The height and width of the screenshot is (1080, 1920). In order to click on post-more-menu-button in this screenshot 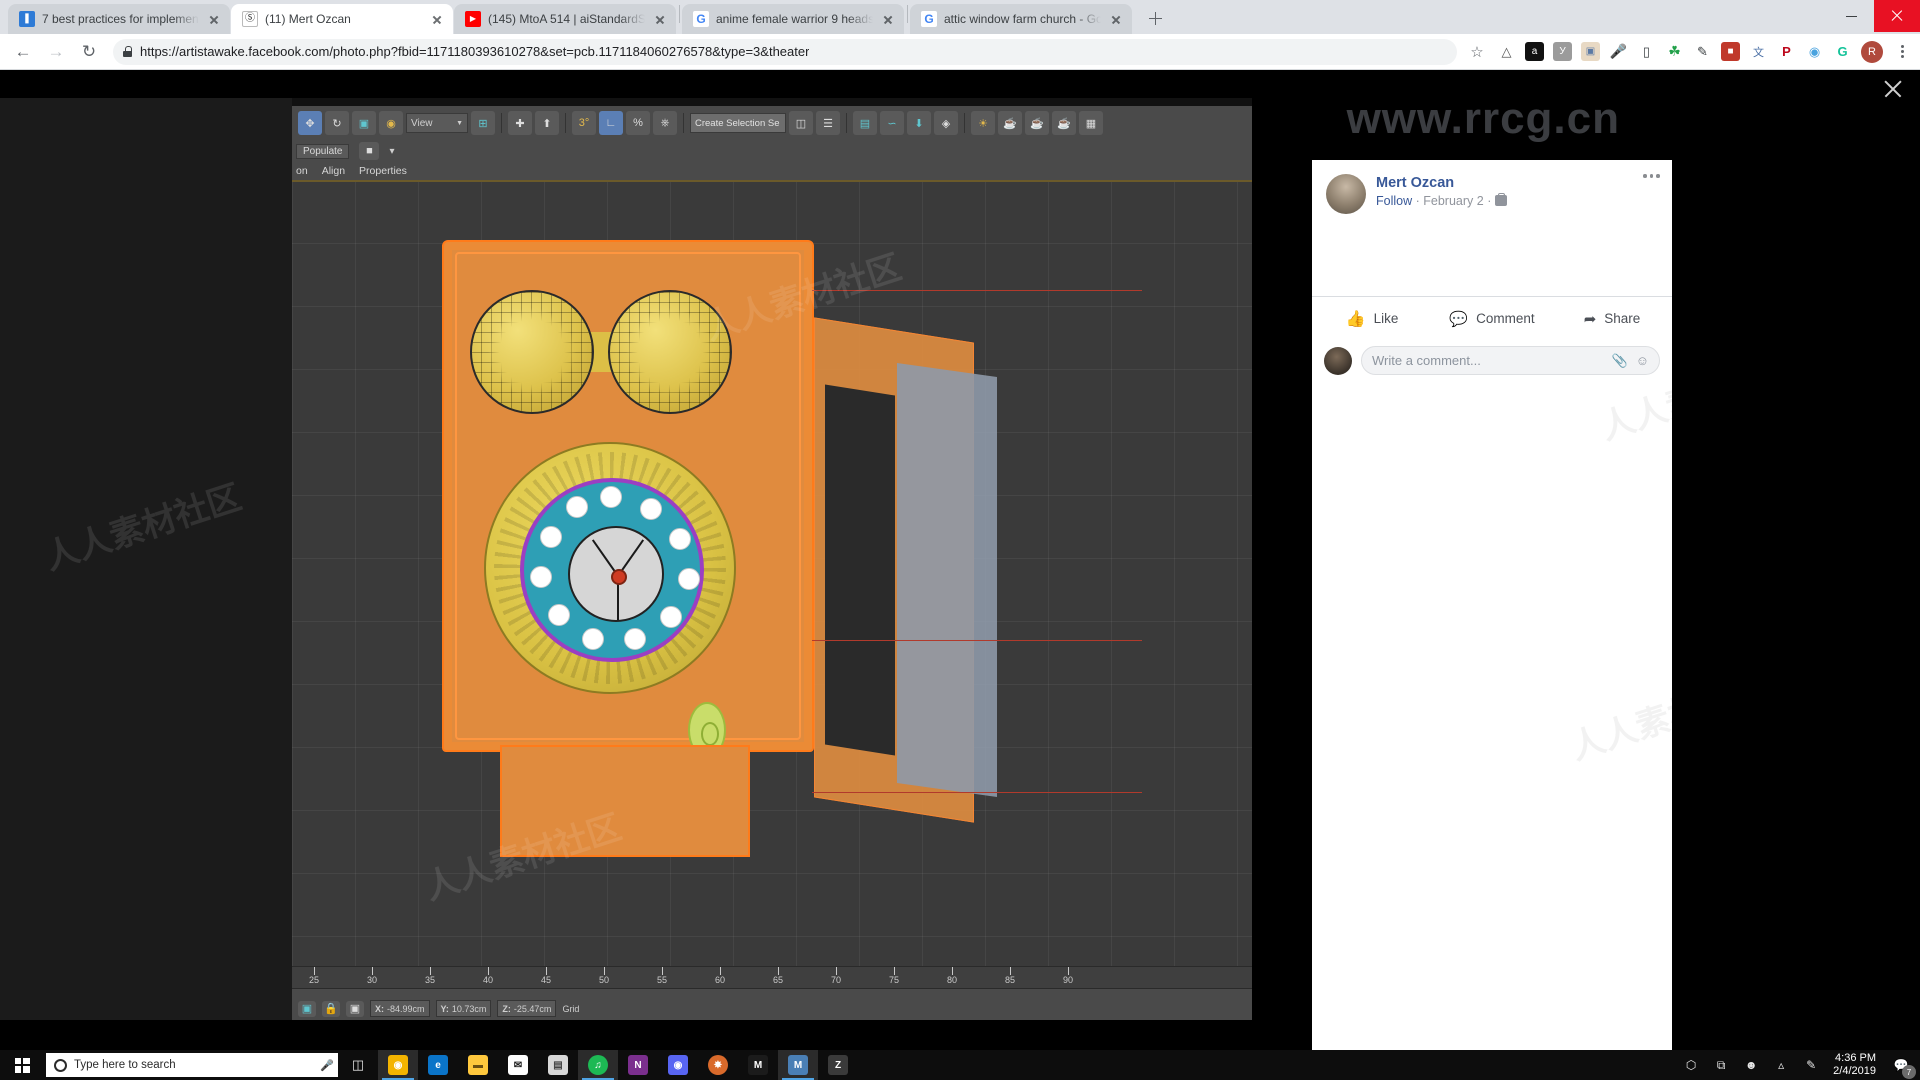, I will do `click(1651, 176)`.